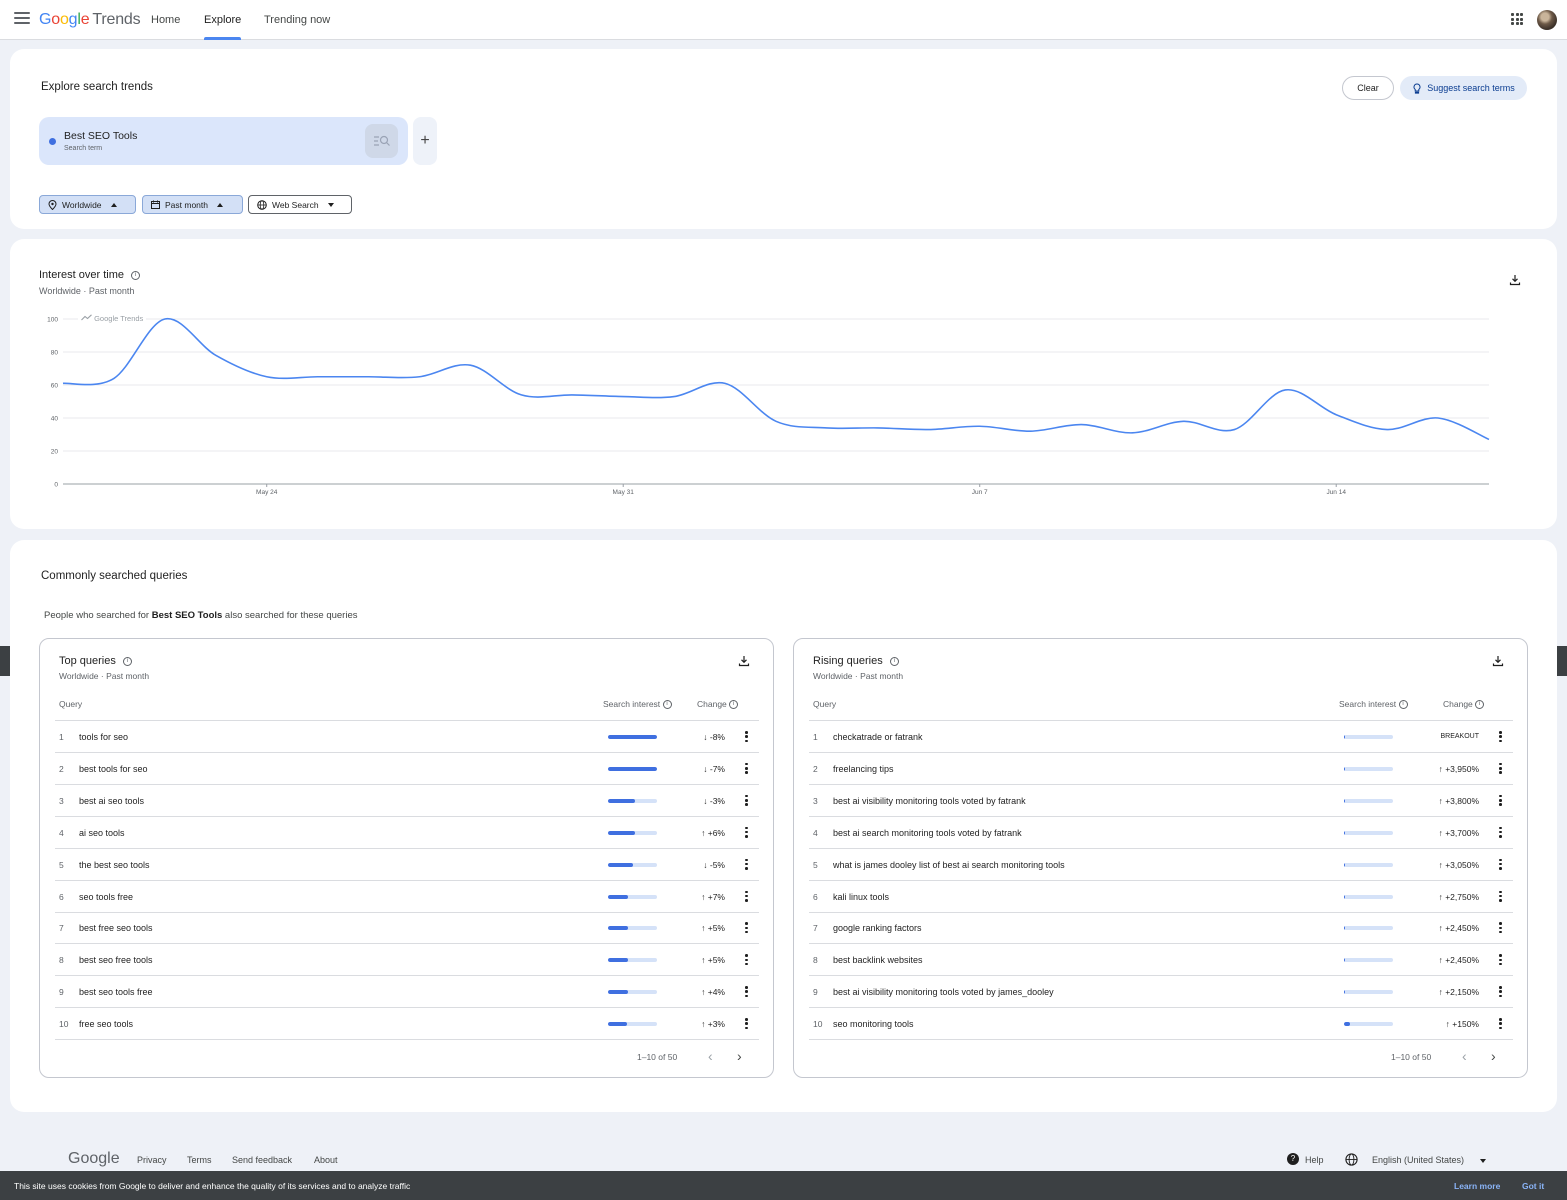 The height and width of the screenshot is (1200, 1567). Describe the element at coordinates (199, 1160) in the screenshot. I see `footer-terms-link: Terms` at that location.